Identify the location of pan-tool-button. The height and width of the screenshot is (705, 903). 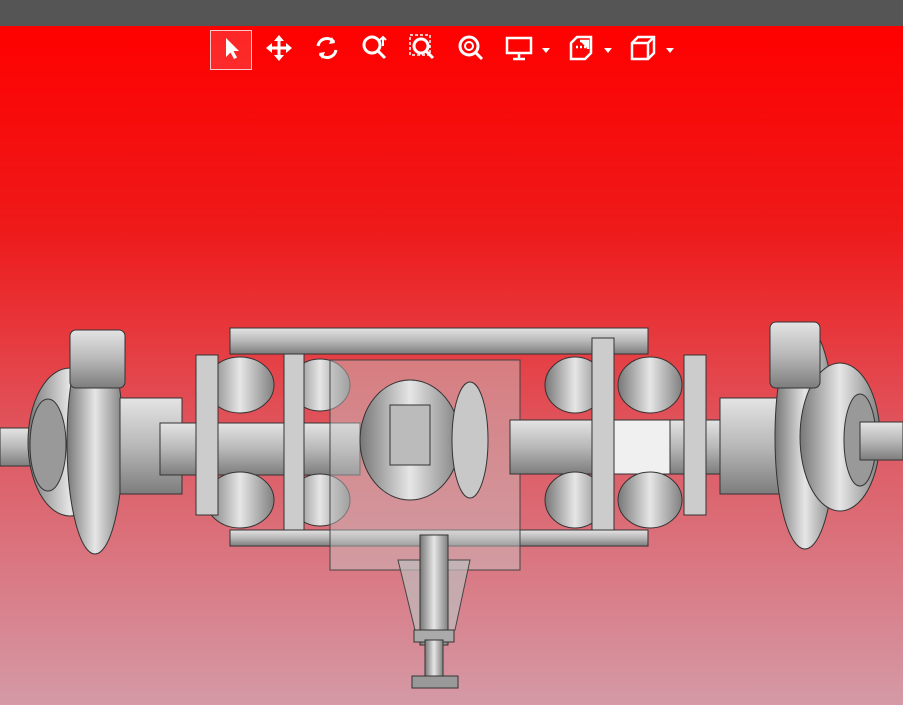
(279, 50).